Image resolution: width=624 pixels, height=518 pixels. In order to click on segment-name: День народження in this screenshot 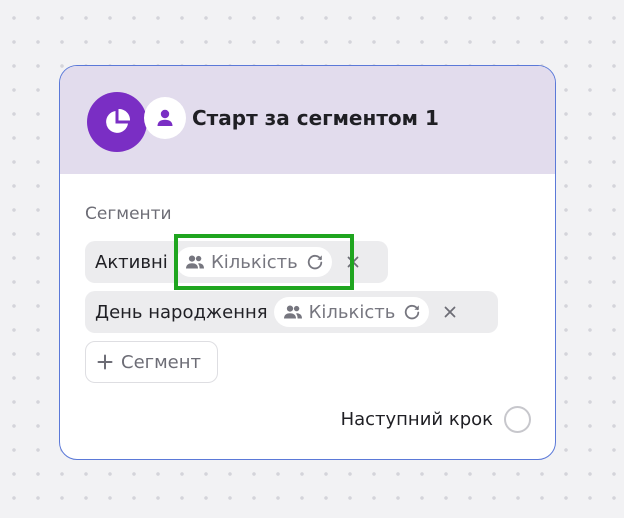, I will do `click(181, 312)`.